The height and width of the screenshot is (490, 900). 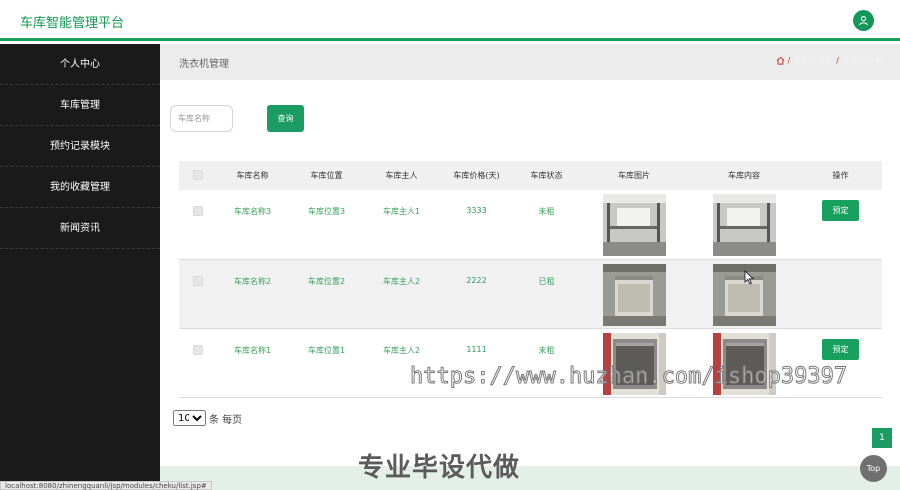 What do you see at coordinates (80, 228) in the screenshot?
I see `sidebar-item-news: 新闻资讯` at bounding box center [80, 228].